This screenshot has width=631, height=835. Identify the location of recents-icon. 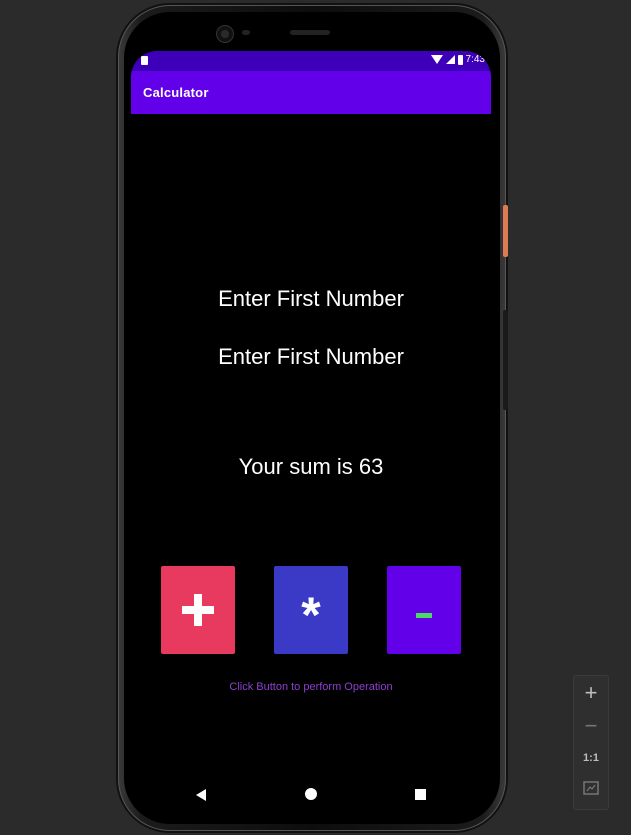
(420, 794).